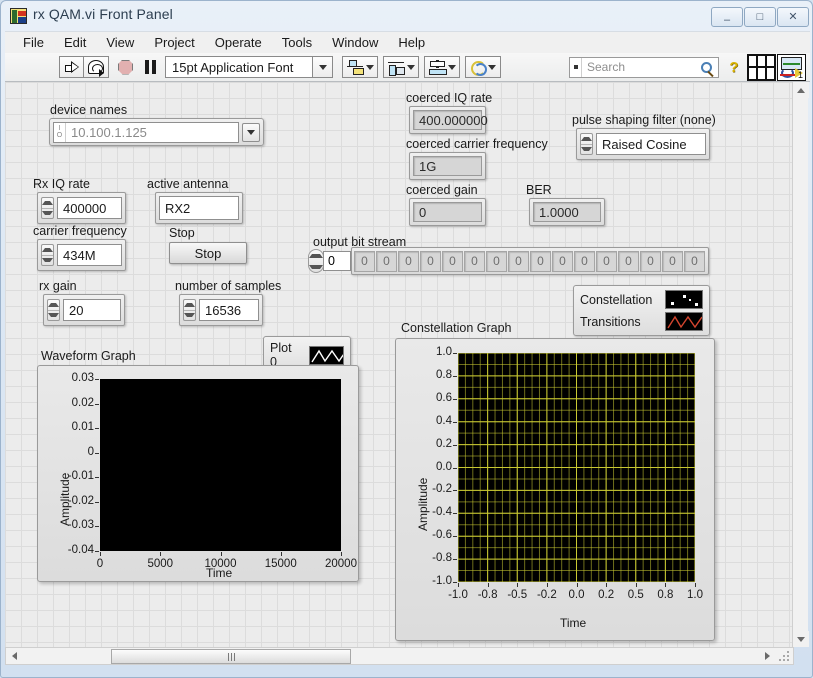  I want to click on abort-execution-icon, so click(125, 67).